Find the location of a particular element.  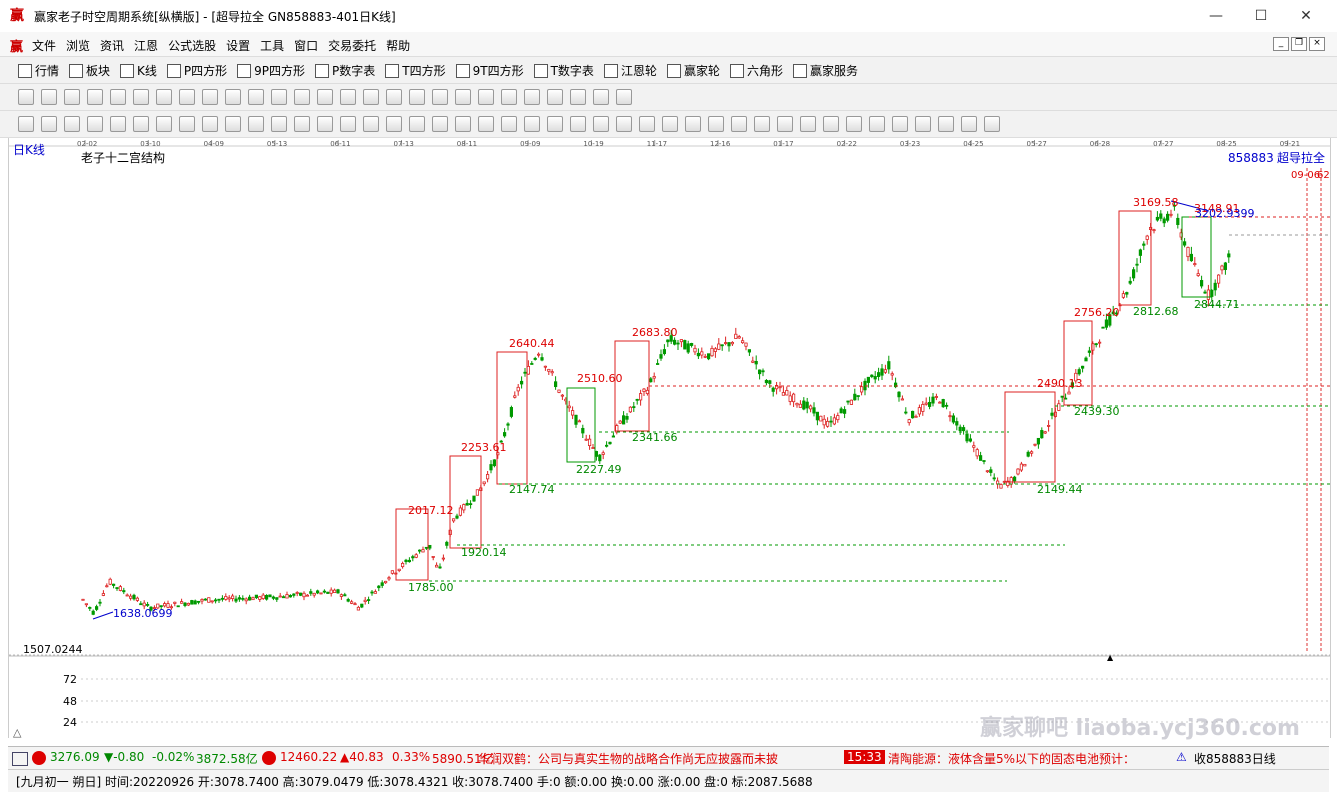

menu-item-9: 帮助 is located at coordinates (398, 45).